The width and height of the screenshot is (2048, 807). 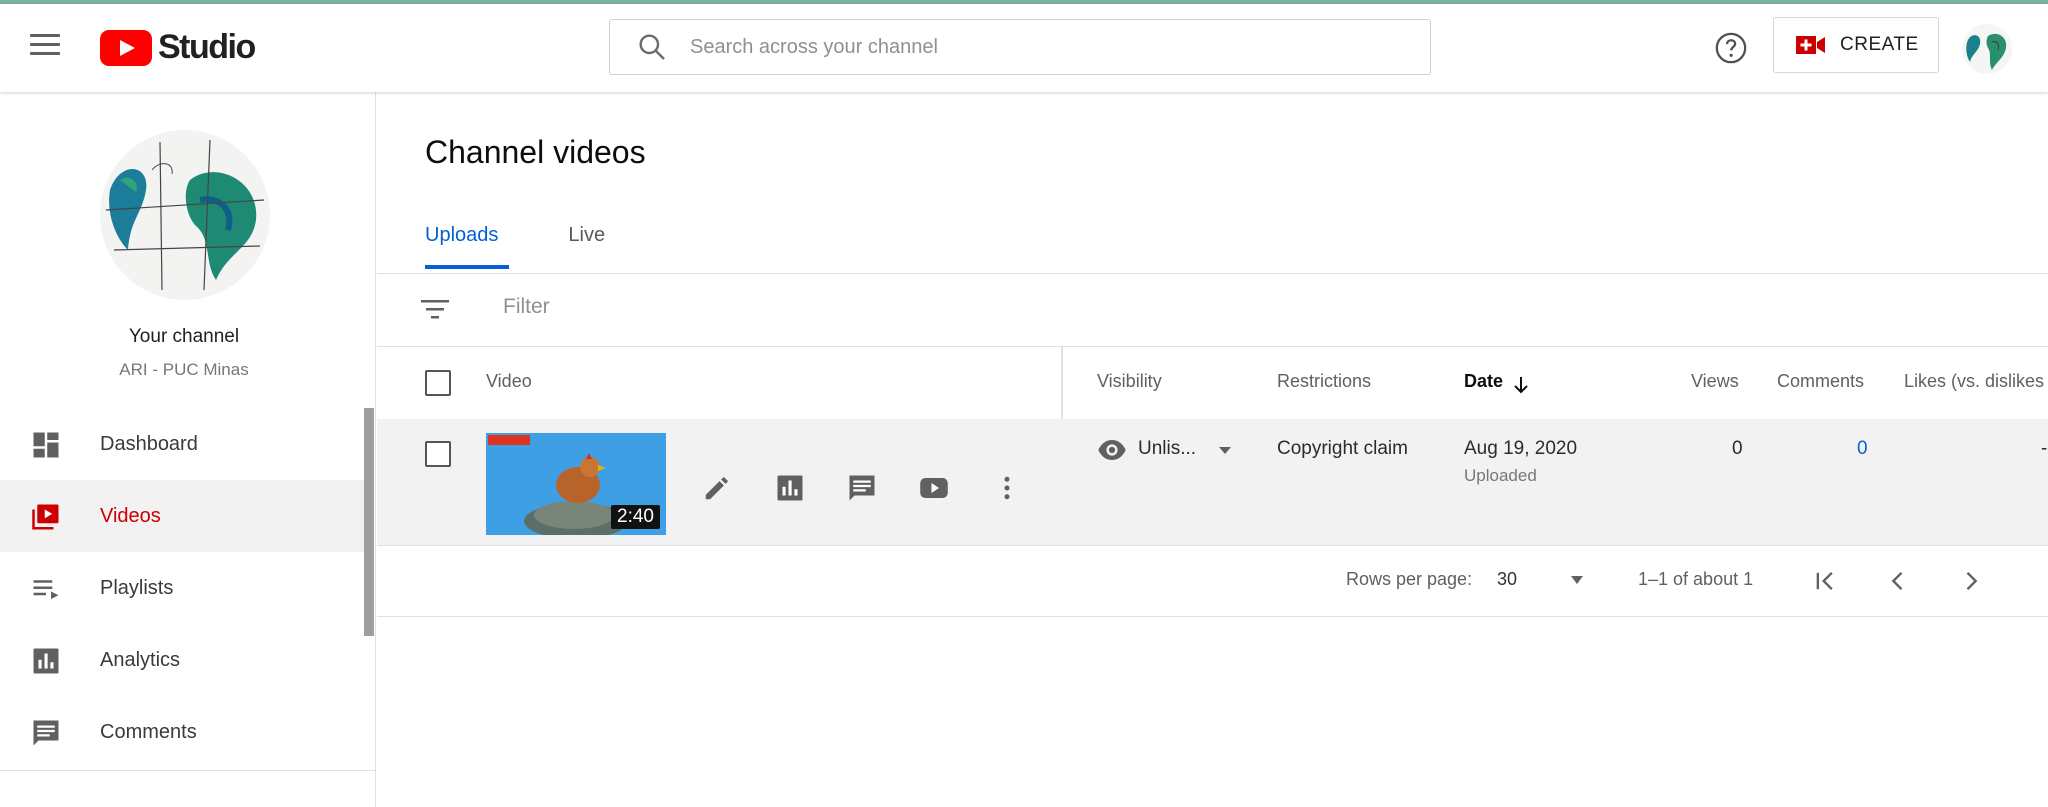 What do you see at coordinates (1810, 45) in the screenshot?
I see `video-camera-icon` at bounding box center [1810, 45].